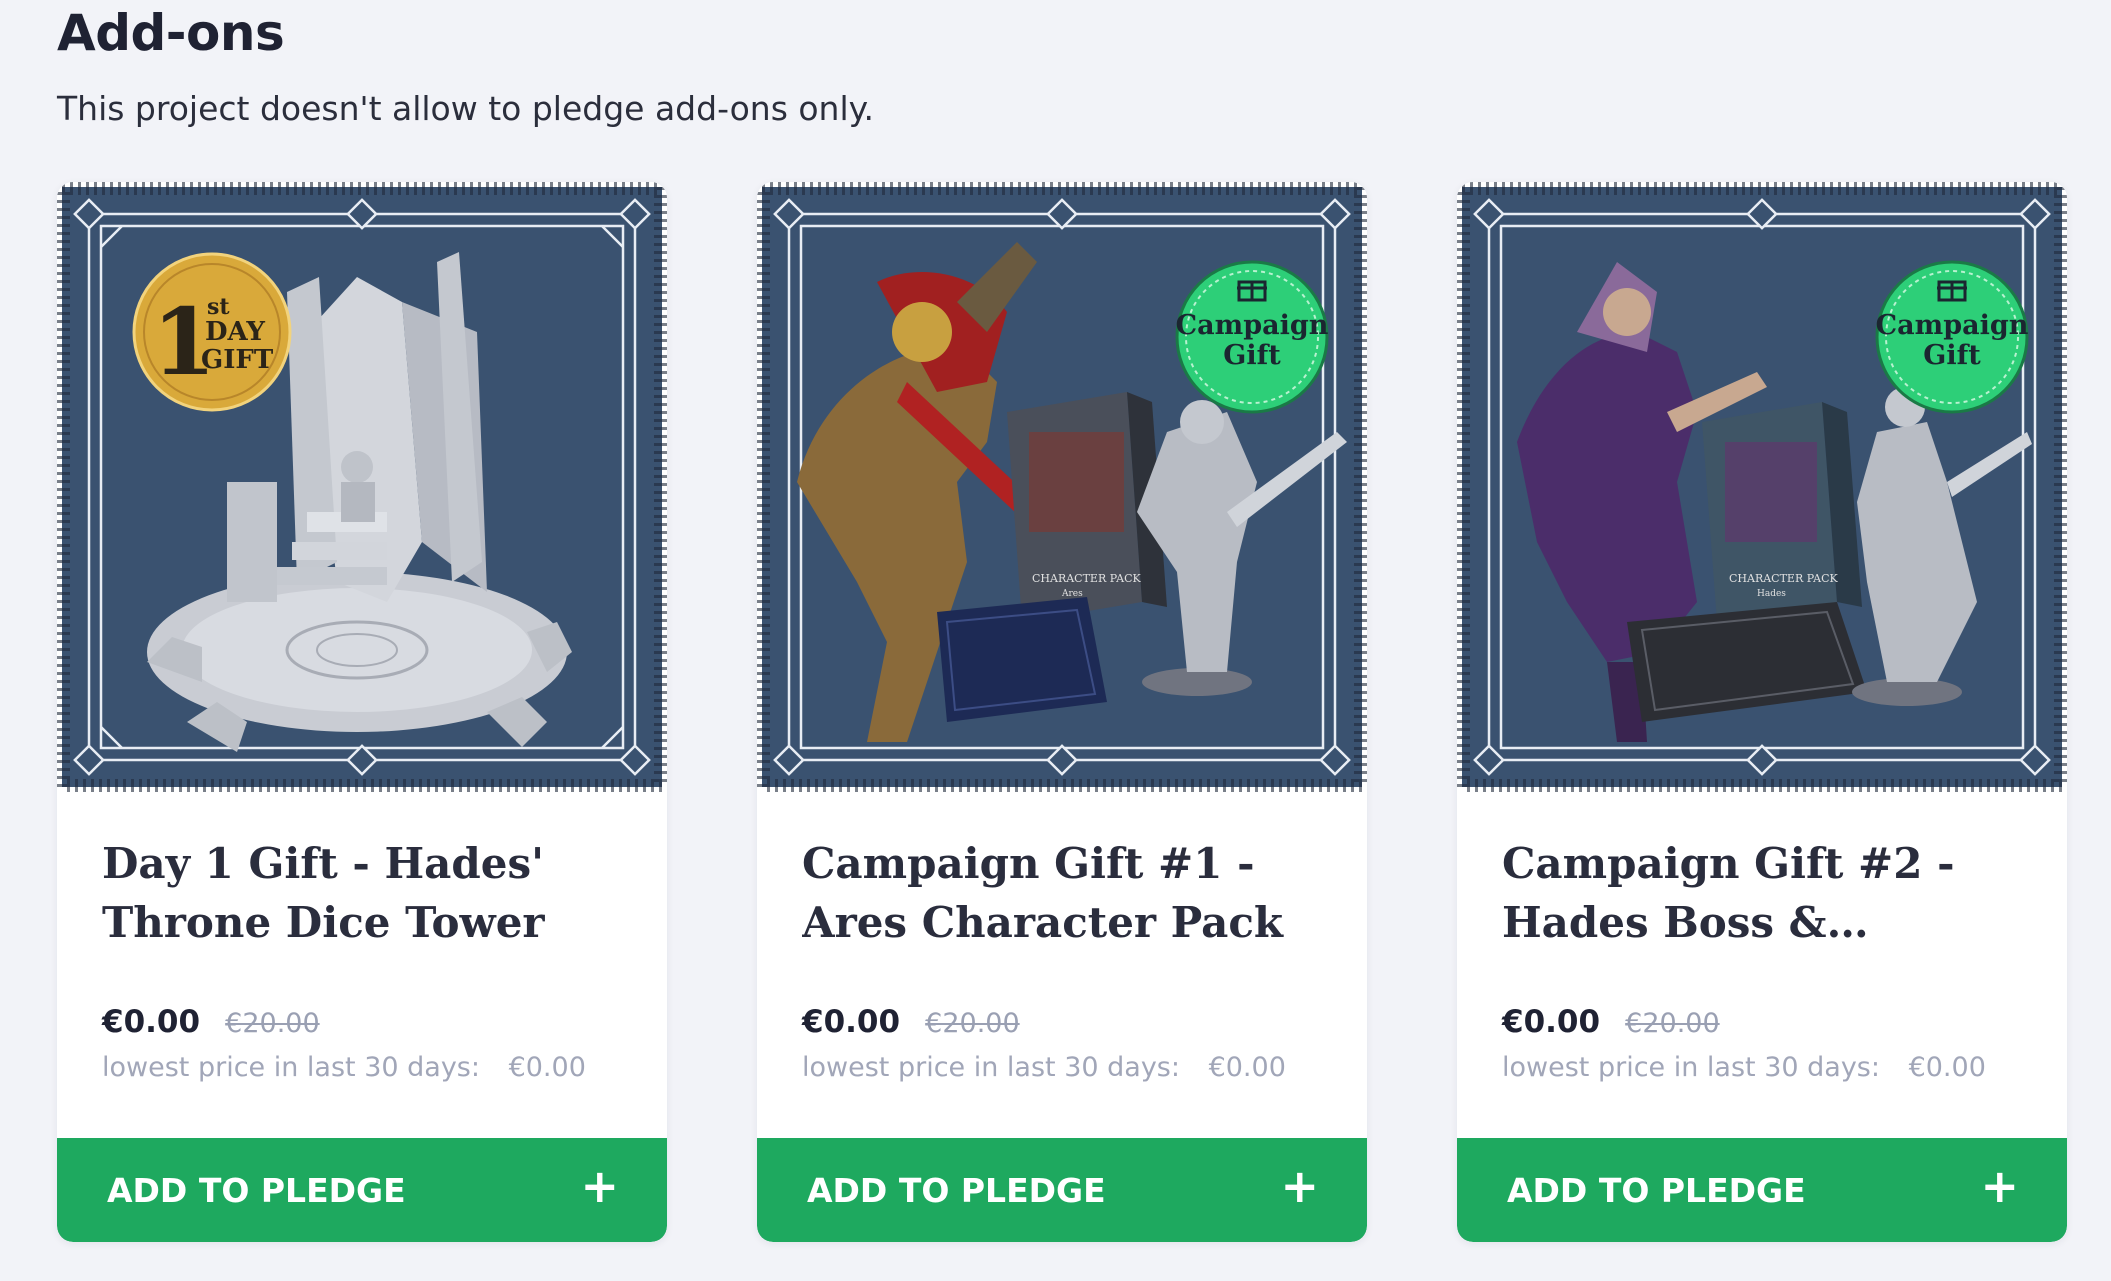 The image size is (2111, 1281). I want to click on addon-image-hades-pack: CHARACTER PACK Hades Campaign Gift, so click(1762, 487).